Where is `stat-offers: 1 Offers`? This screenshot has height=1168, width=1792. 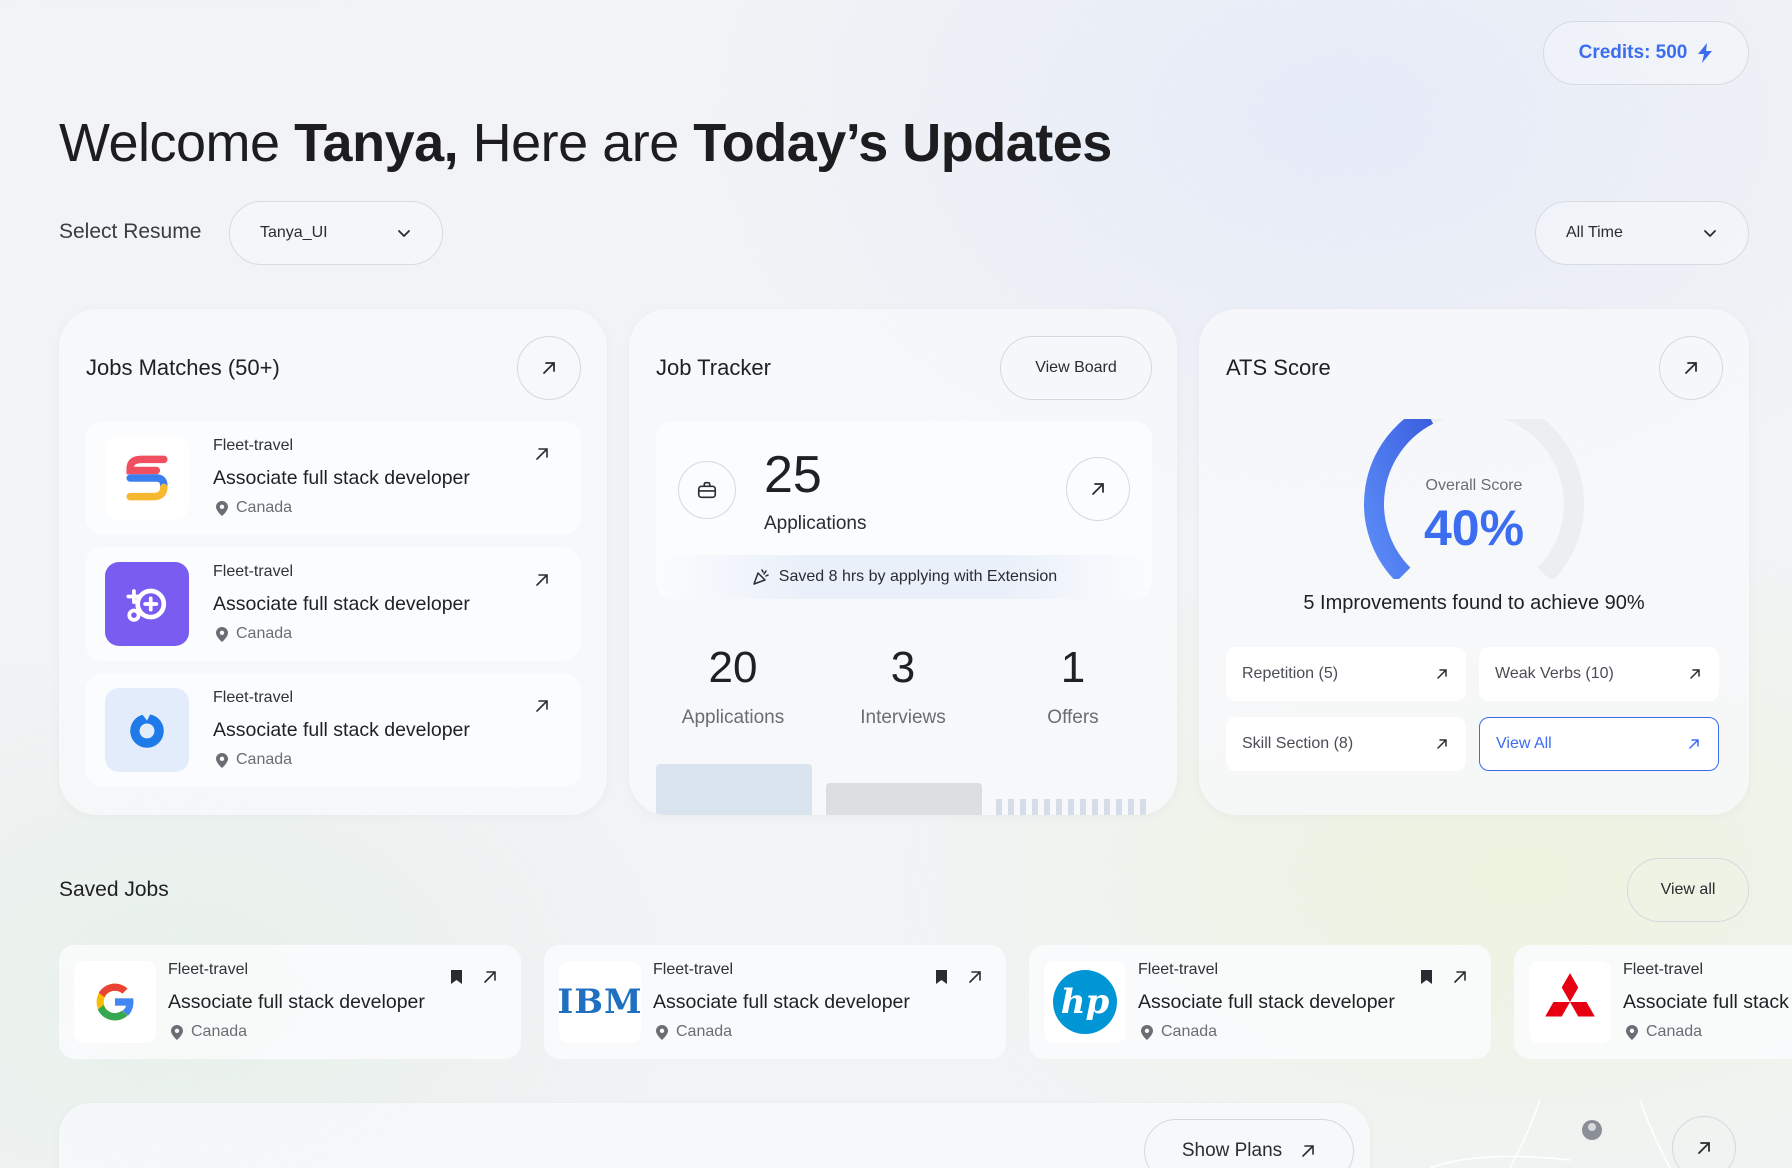 stat-offers: 1 Offers is located at coordinates (1073, 685).